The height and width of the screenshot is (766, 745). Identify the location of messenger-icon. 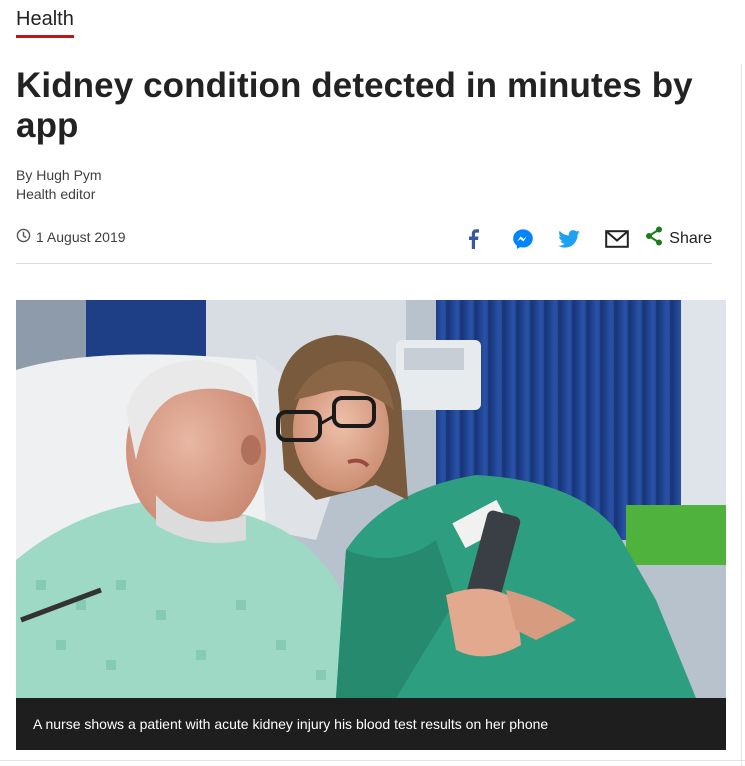
(523, 239).